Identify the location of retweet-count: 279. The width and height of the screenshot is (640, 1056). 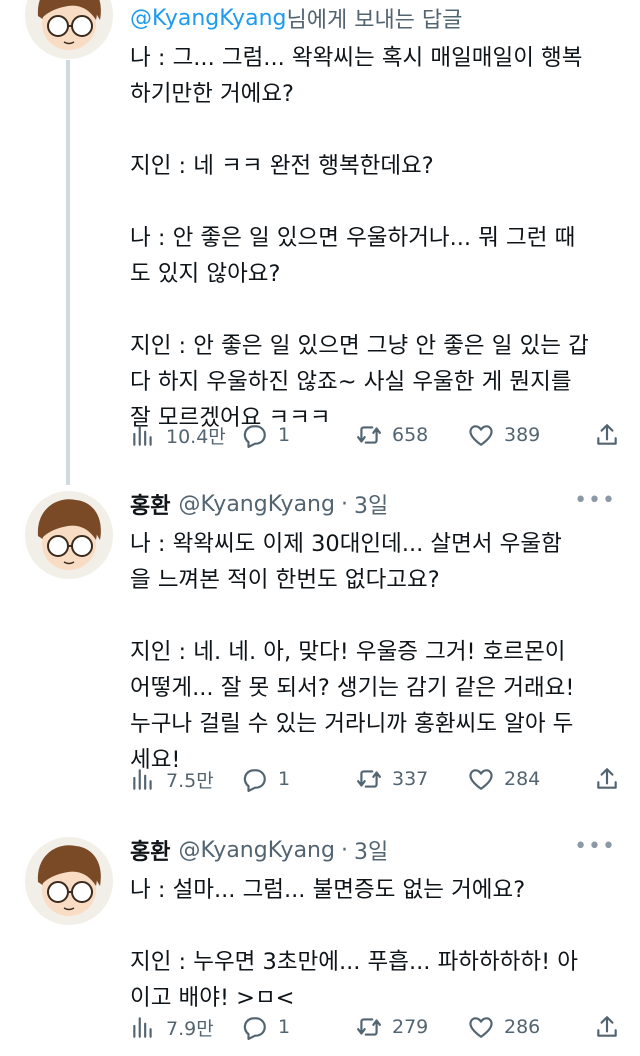
(410, 1027).